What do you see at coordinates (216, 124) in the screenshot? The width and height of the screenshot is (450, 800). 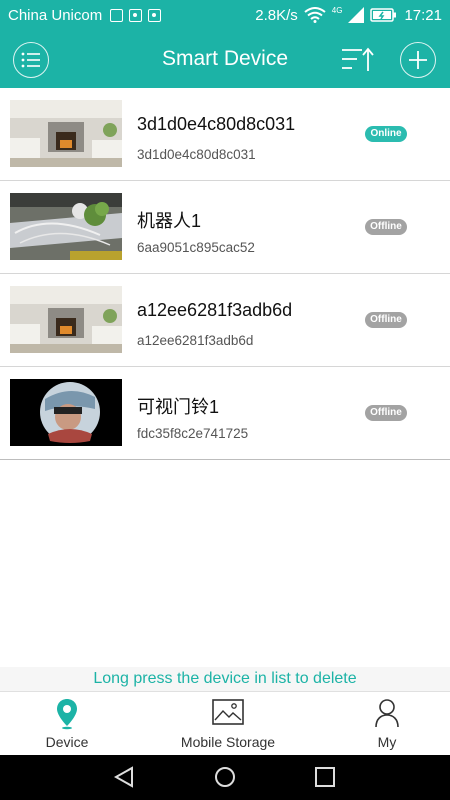 I see `device-name: 3d1d0e4c80d8c031` at bounding box center [216, 124].